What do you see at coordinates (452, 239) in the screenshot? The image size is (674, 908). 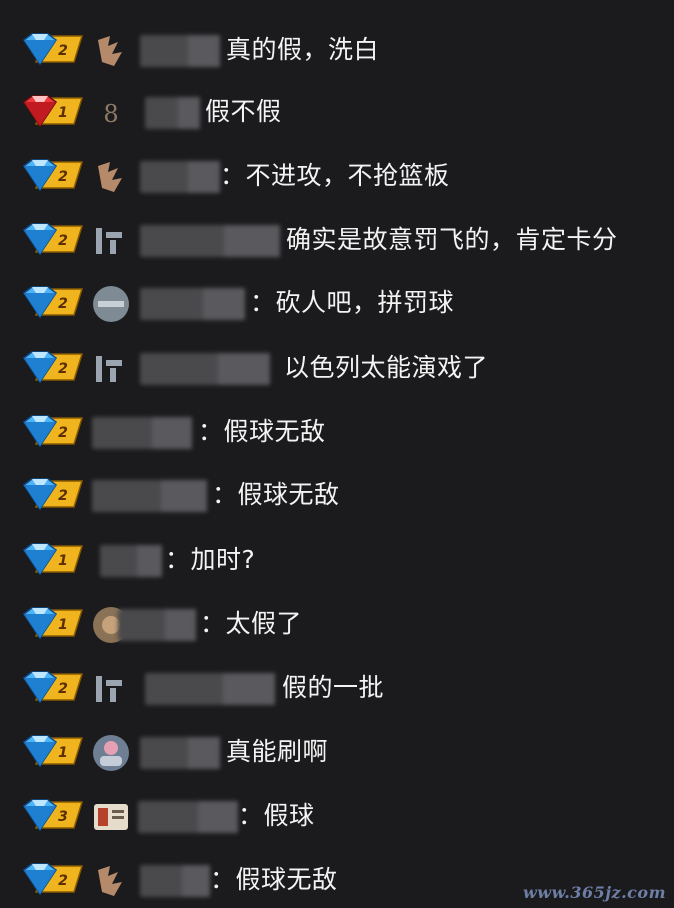 I see `message-text: 确实是故意罚飞的，肯定卡分` at bounding box center [452, 239].